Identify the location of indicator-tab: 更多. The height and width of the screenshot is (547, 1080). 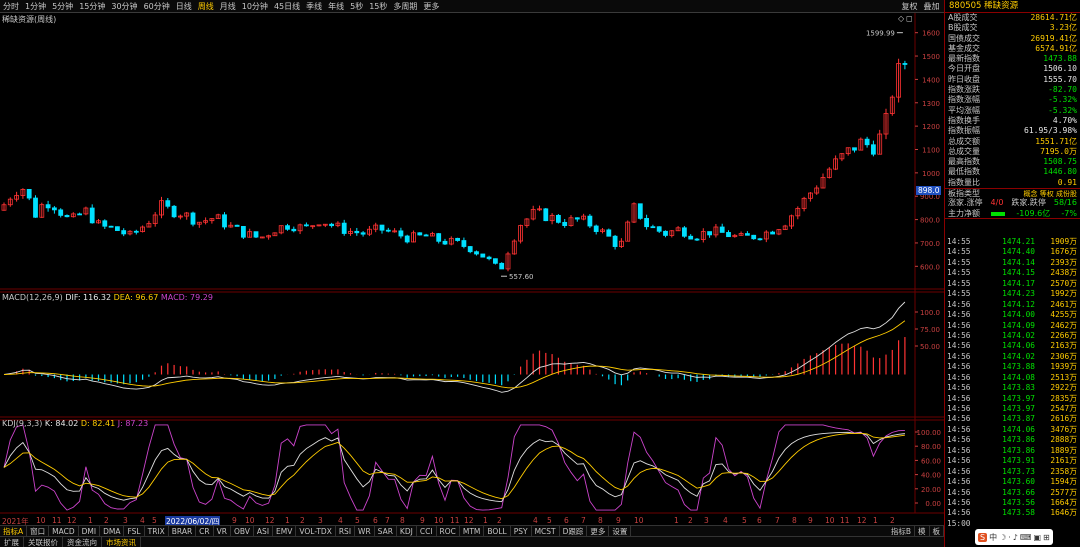
(598, 531).